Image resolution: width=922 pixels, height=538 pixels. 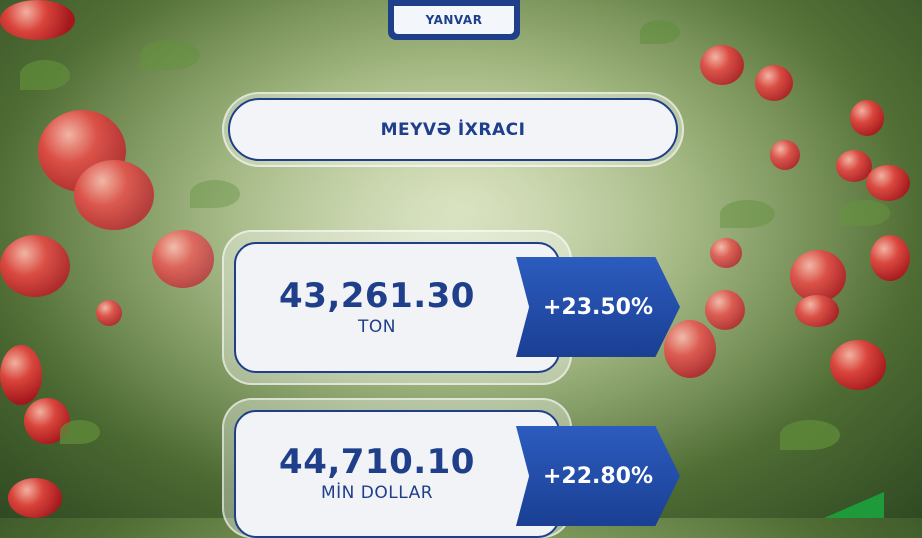 I want to click on month-tab: YANVAR, so click(x=454, y=20).